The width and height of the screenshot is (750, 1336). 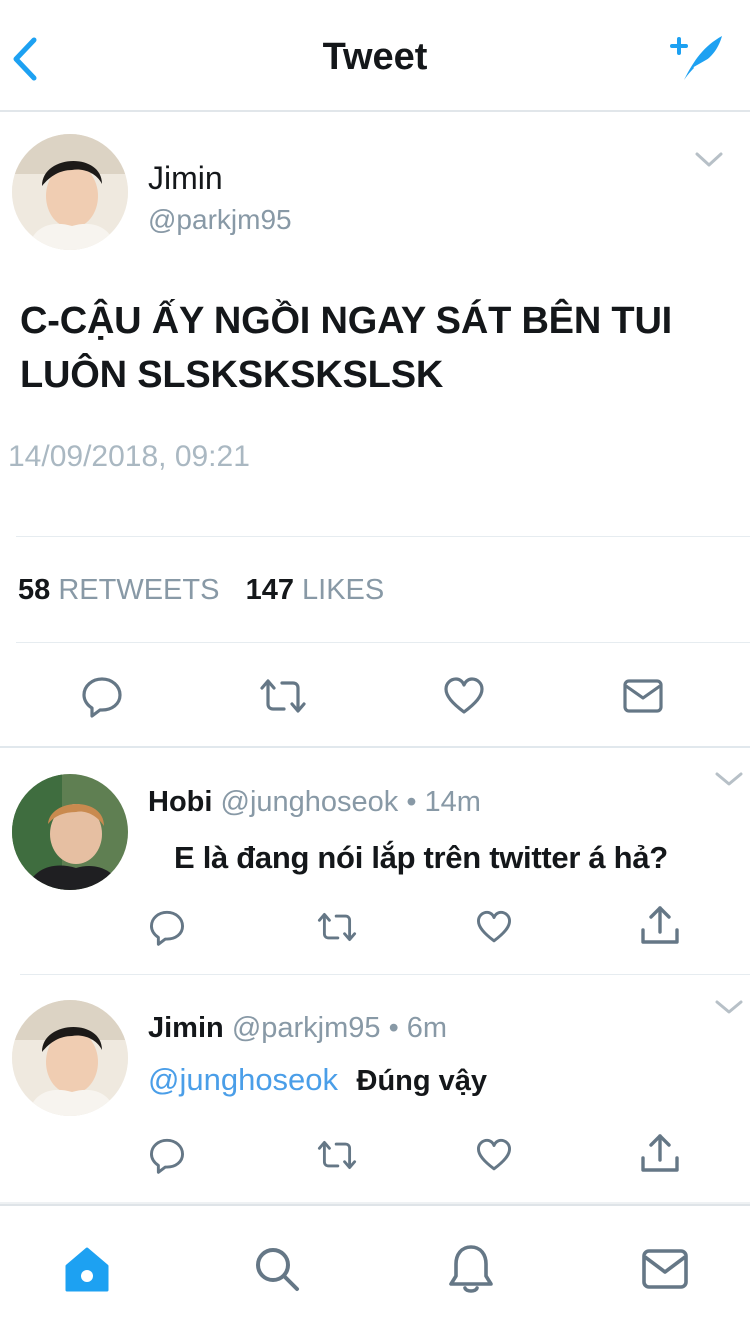 I want to click on reply-1-handle: @junghoseok, so click(x=310, y=802).